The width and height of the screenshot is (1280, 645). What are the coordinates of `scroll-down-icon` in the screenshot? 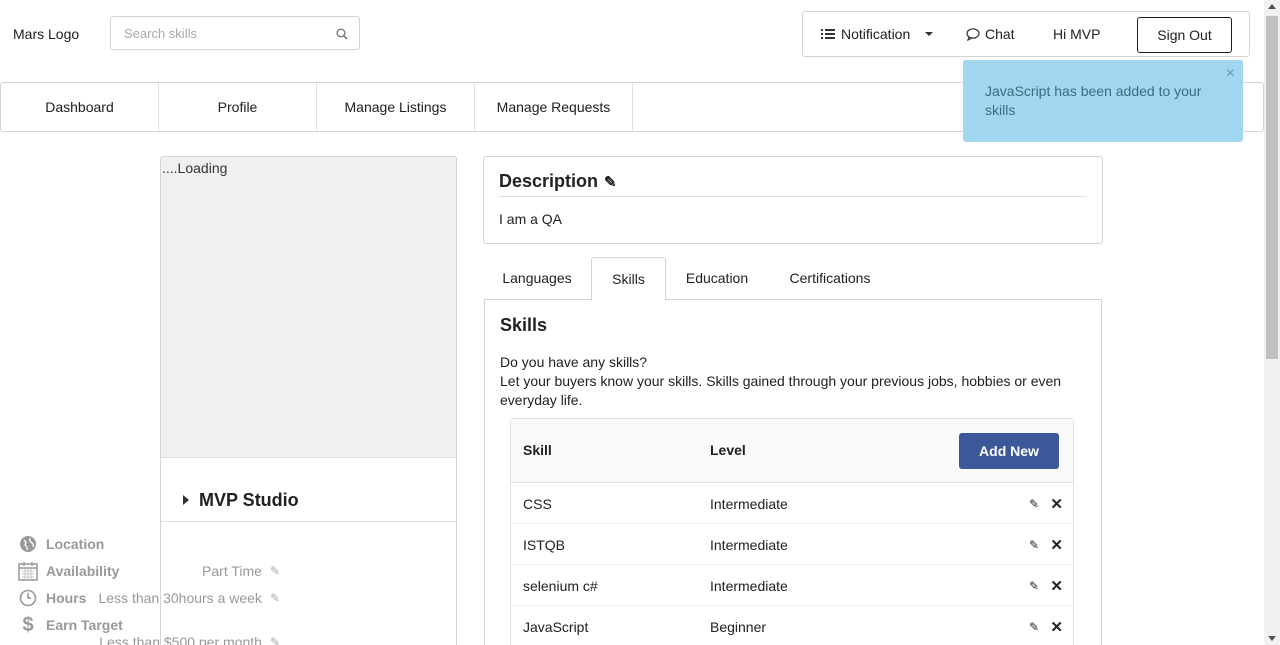 It's located at (1272, 638).